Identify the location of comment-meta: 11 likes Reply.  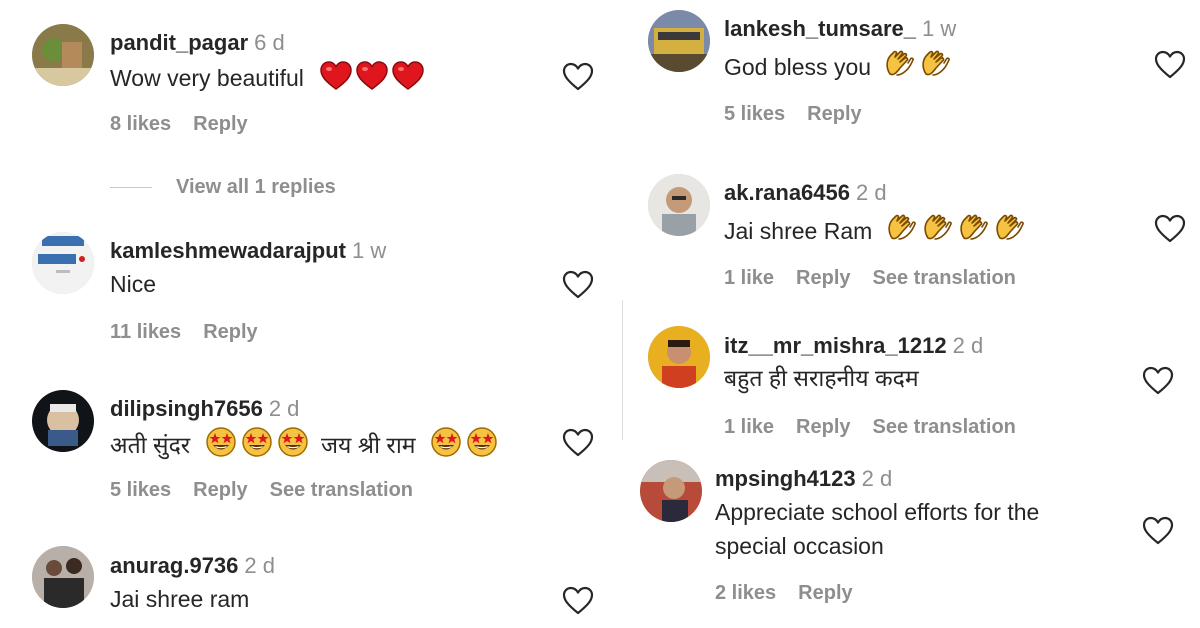
(195, 332).